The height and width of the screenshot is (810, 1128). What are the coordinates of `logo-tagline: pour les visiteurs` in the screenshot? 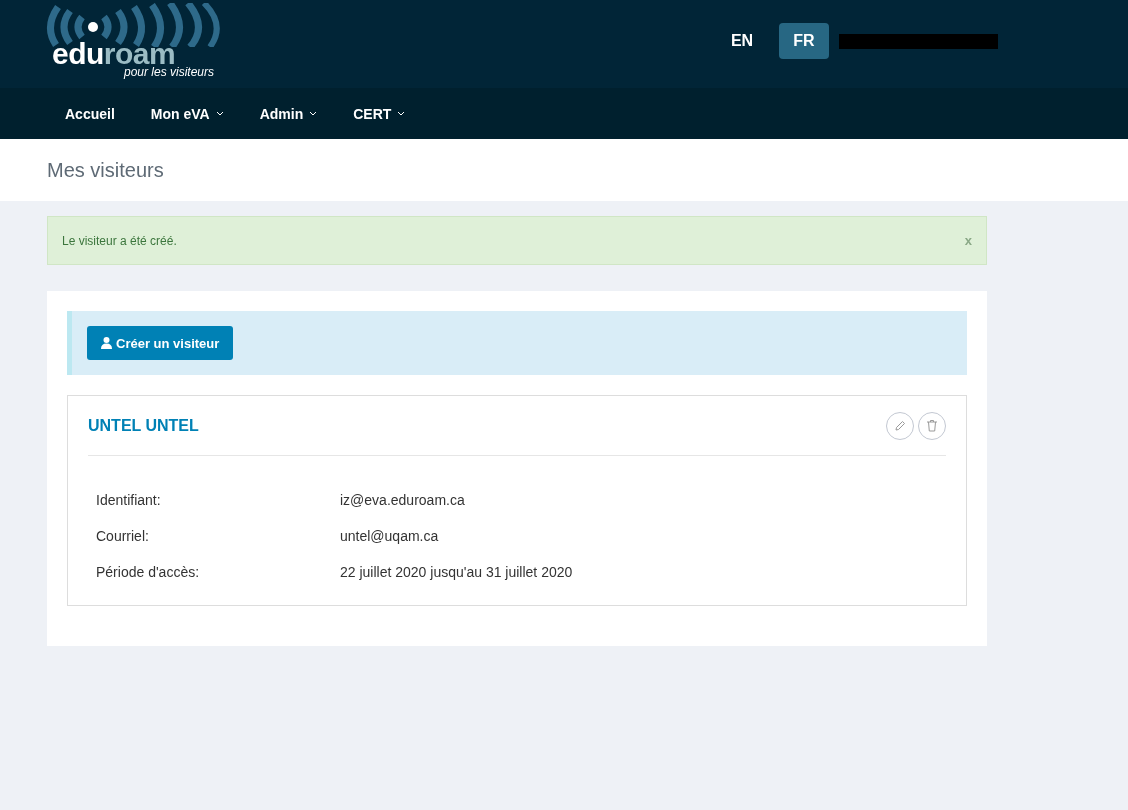 It's located at (168, 72).